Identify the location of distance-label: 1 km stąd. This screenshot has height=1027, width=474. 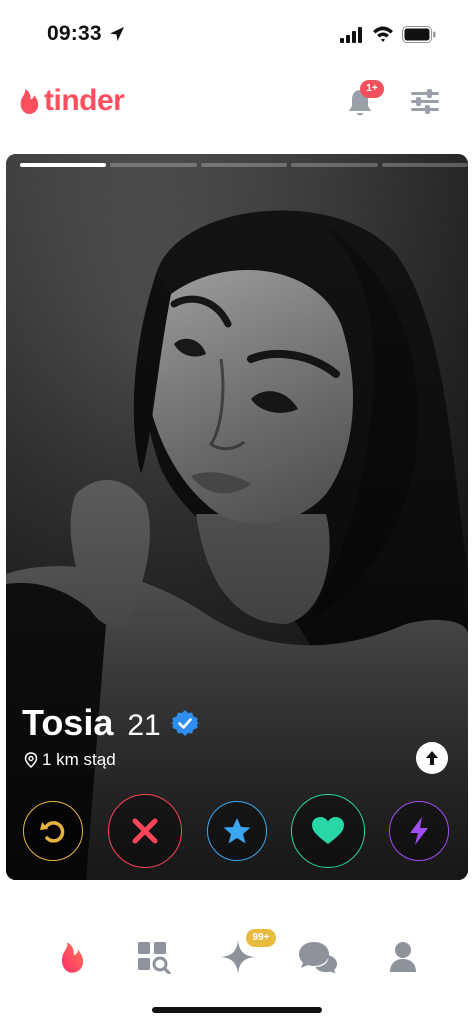
(79, 759).